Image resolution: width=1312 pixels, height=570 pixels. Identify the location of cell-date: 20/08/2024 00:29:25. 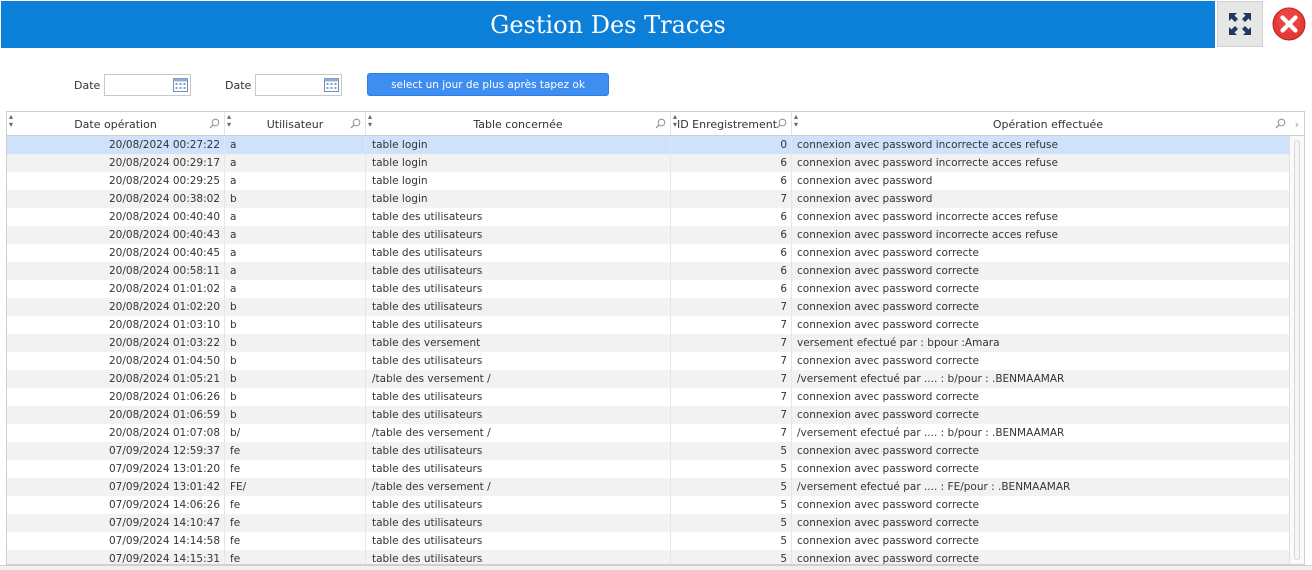
(116, 181).